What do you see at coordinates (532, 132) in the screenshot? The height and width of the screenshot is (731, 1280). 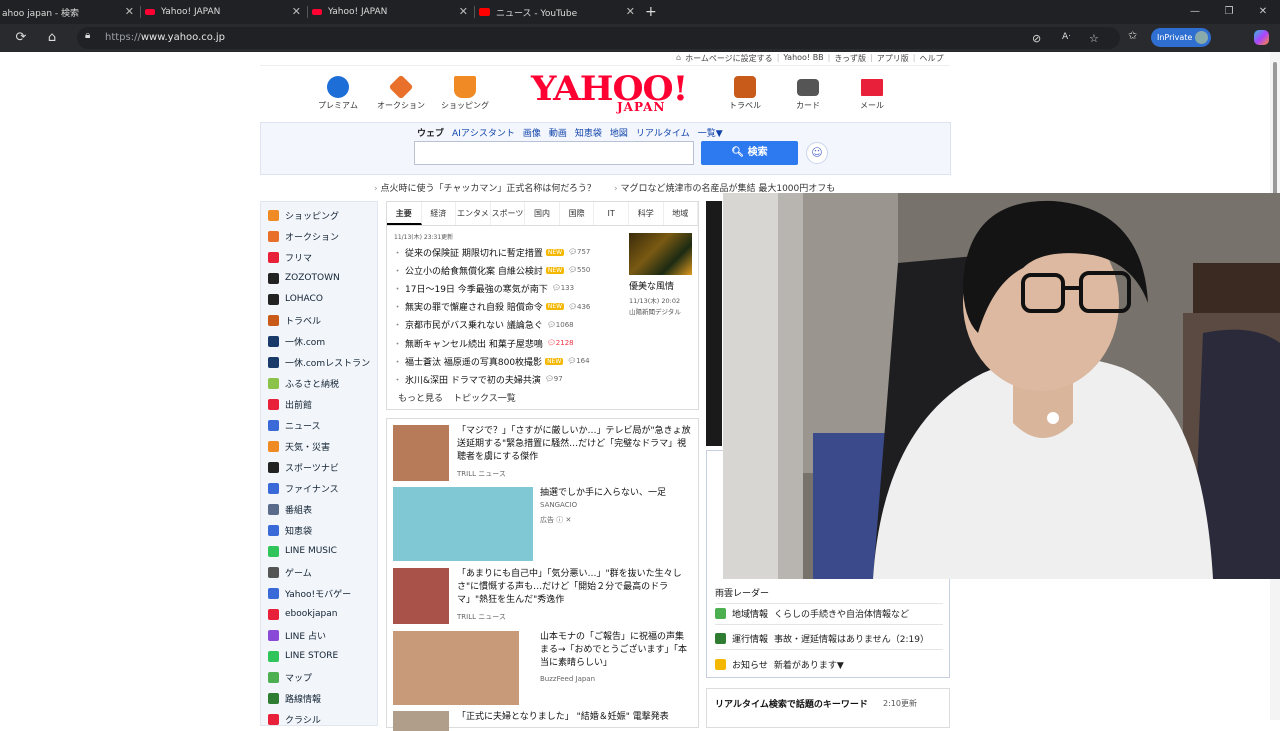 I see `search-tab-images: 画像` at bounding box center [532, 132].